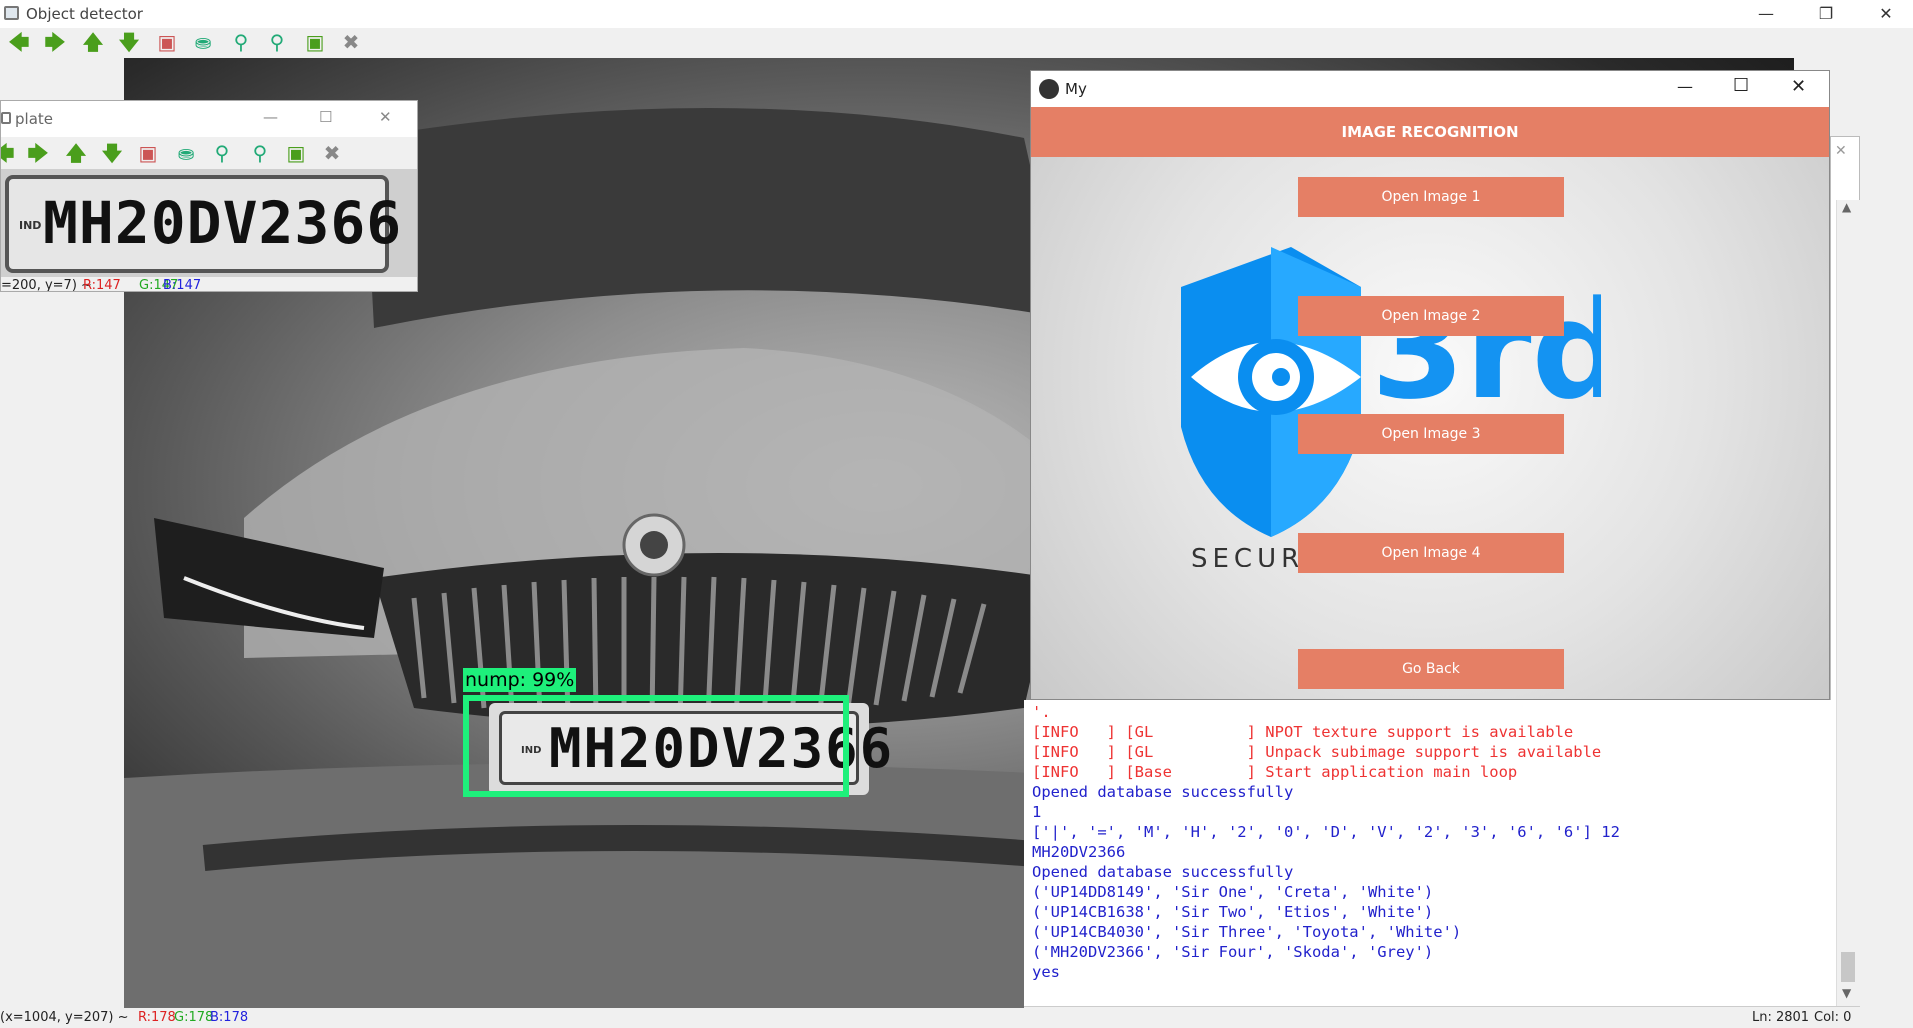 The image size is (1913, 1028). Describe the element at coordinates (1798, 86) in the screenshot. I see `kivy-close-button: ✕` at that location.